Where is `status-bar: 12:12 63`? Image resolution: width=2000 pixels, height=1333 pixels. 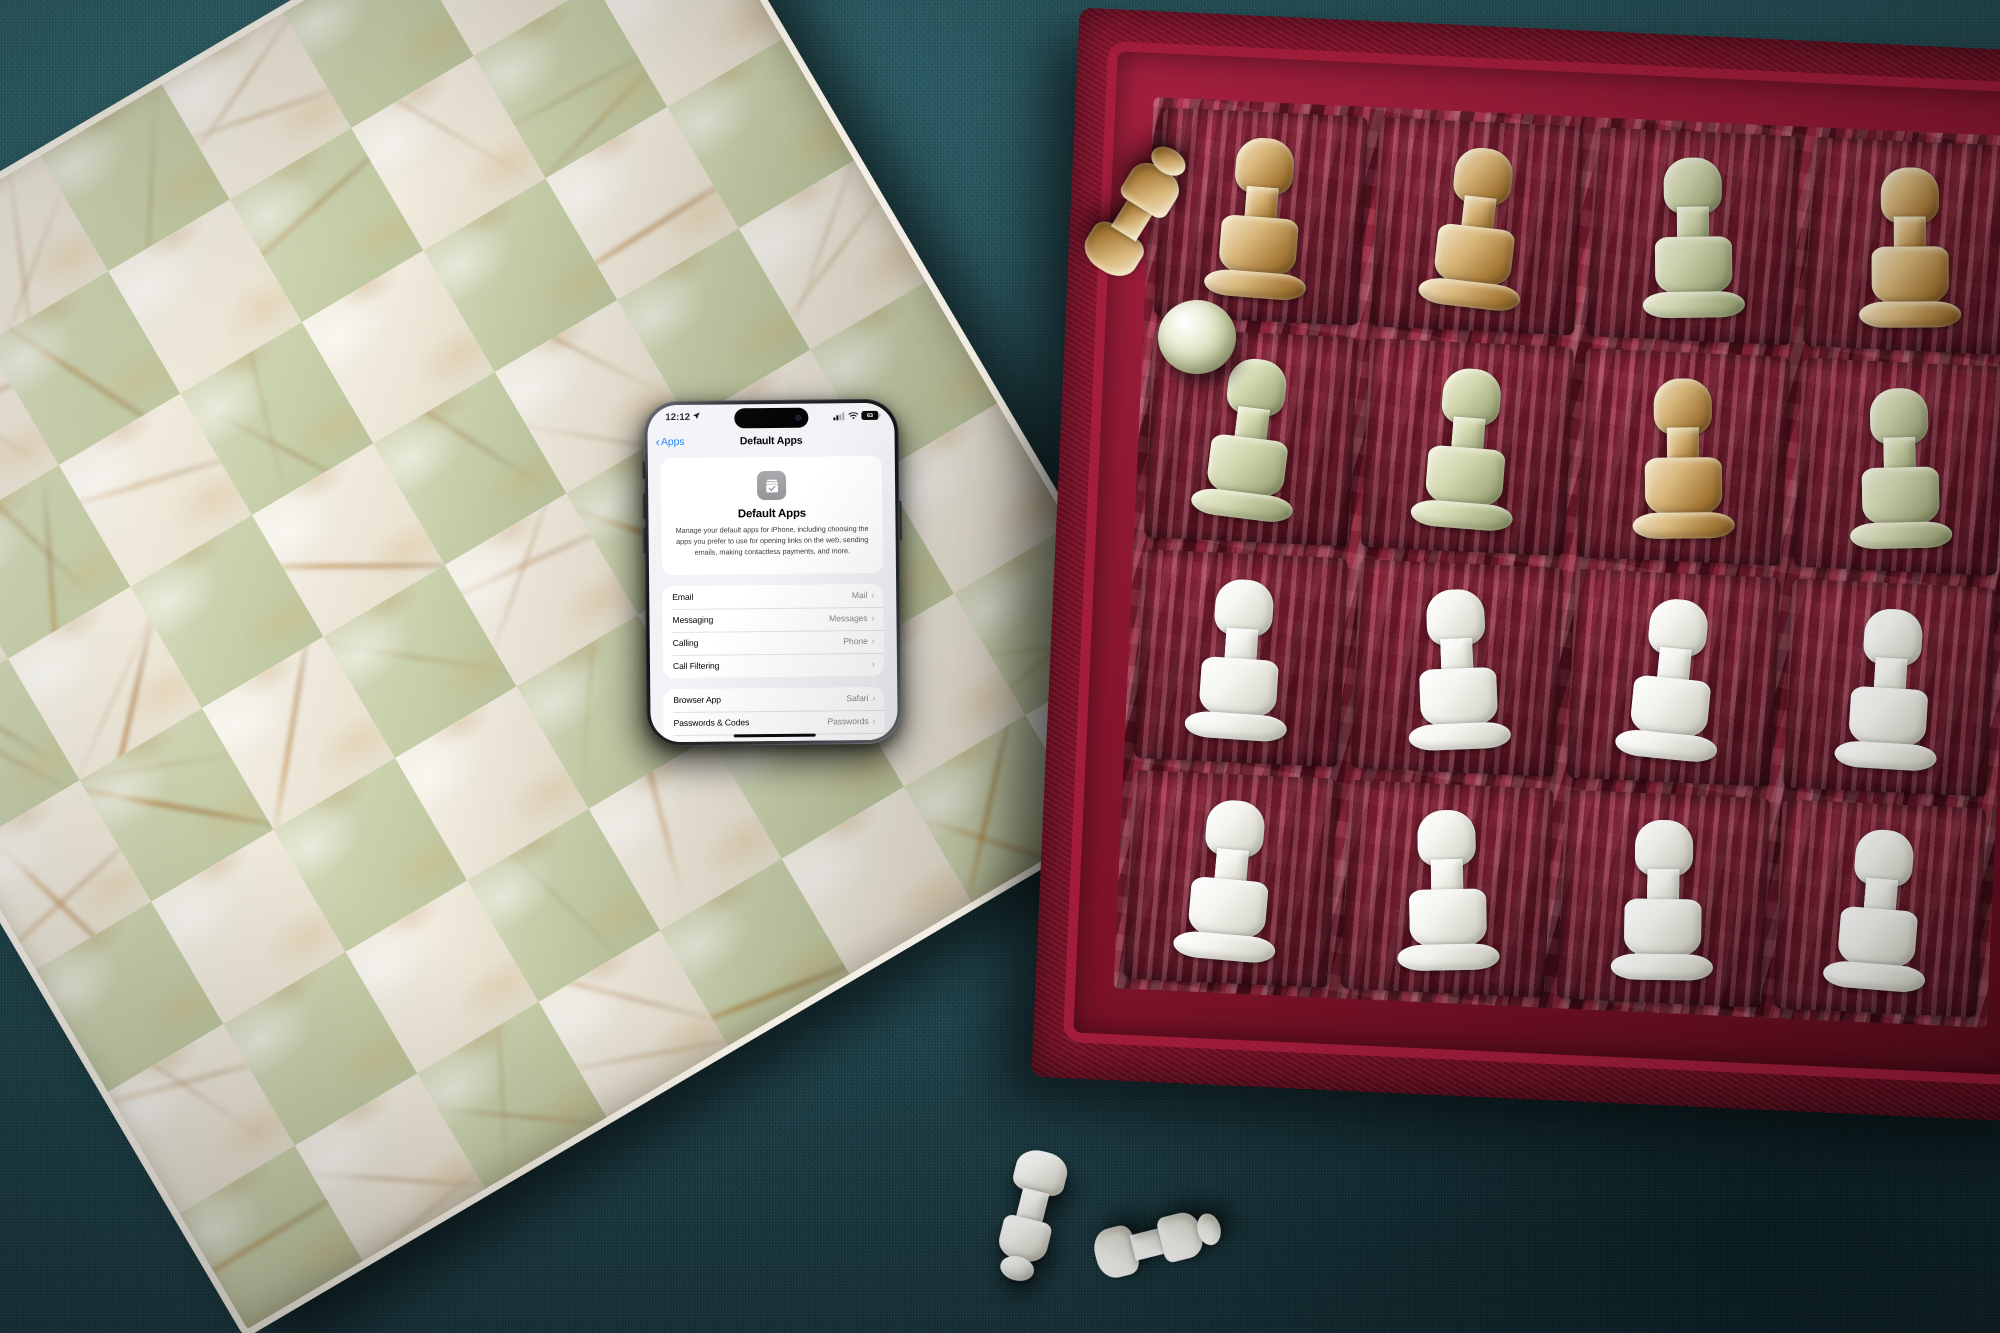 status-bar: 12:12 63 is located at coordinates (770, 417).